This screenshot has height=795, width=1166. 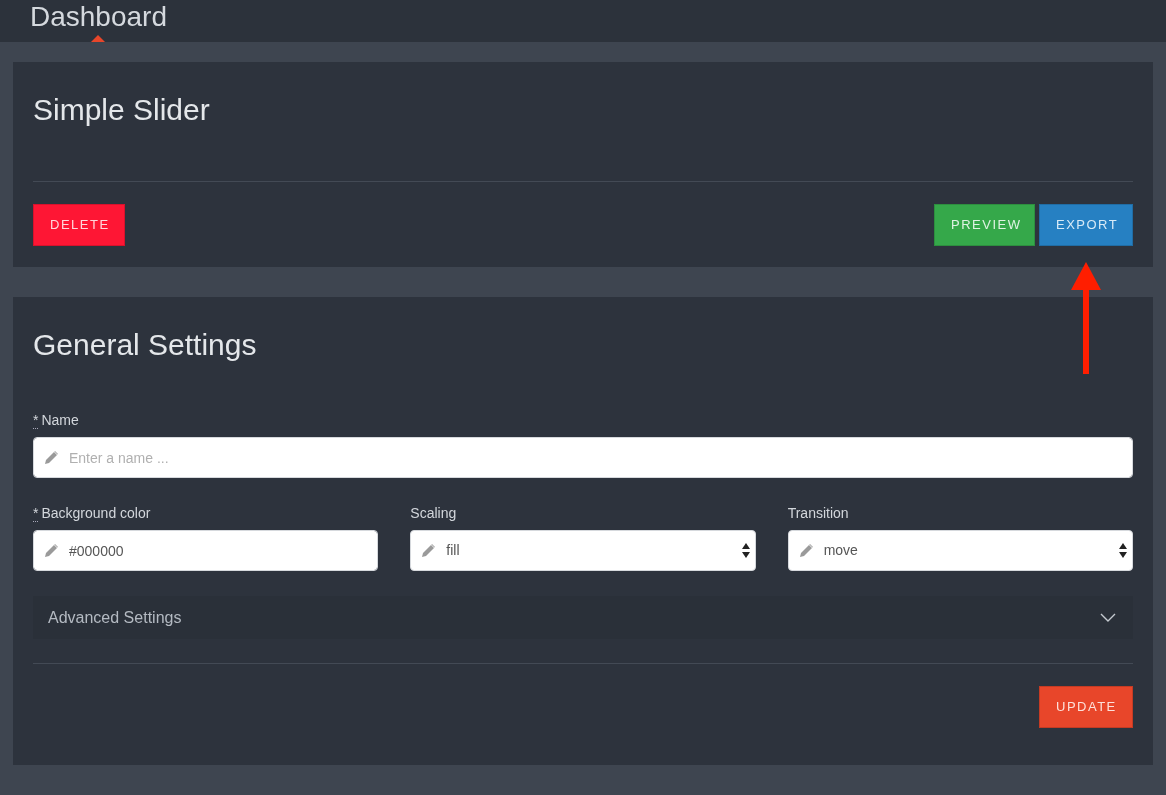 What do you see at coordinates (1108, 617) in the screenshot?
I see `chevron-down-icon` at bounding box center [1108, 617].